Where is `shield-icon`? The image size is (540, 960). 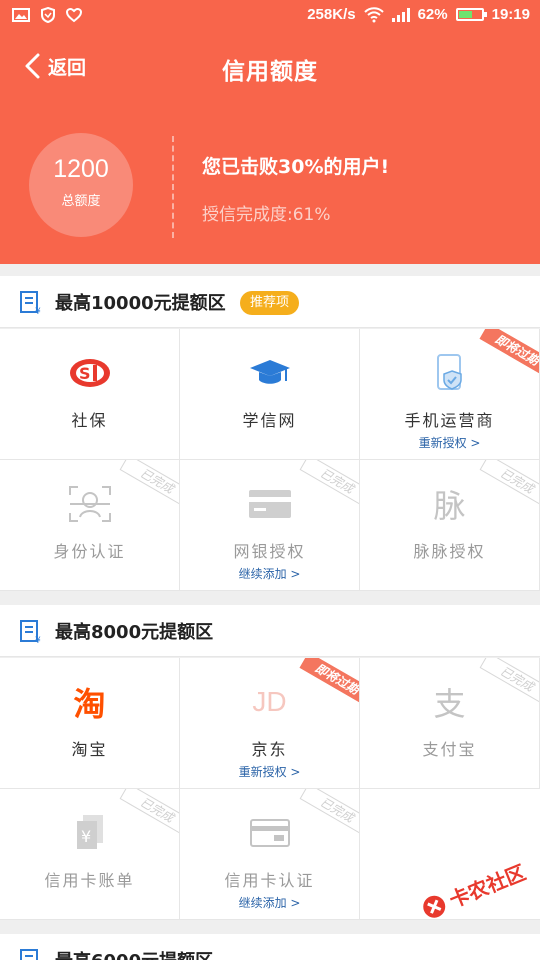
shield-icon is located at coordinates (48, 15).